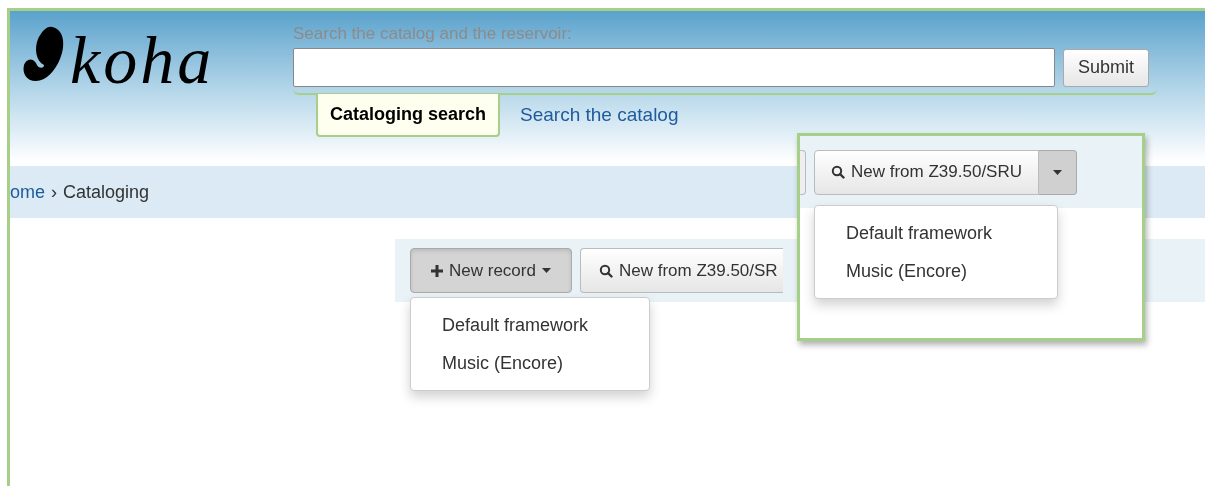 The image size is (1205, 486). Describe the element at coordinates (1106, 67) in the screenshot. I see `submit-button: Submit` at that location.